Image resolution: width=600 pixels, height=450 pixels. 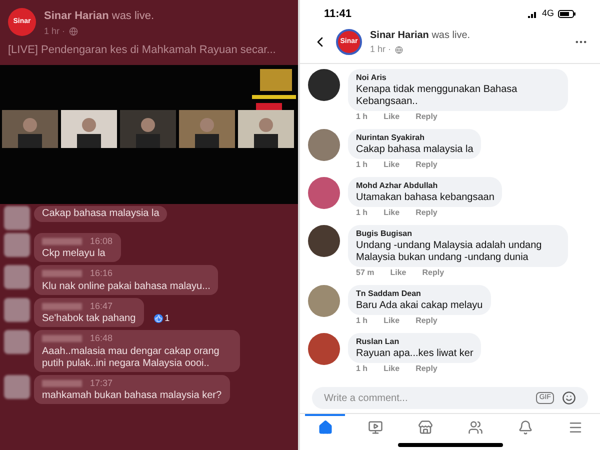 I want to click on signal-icon, so click(x=533, y=14).